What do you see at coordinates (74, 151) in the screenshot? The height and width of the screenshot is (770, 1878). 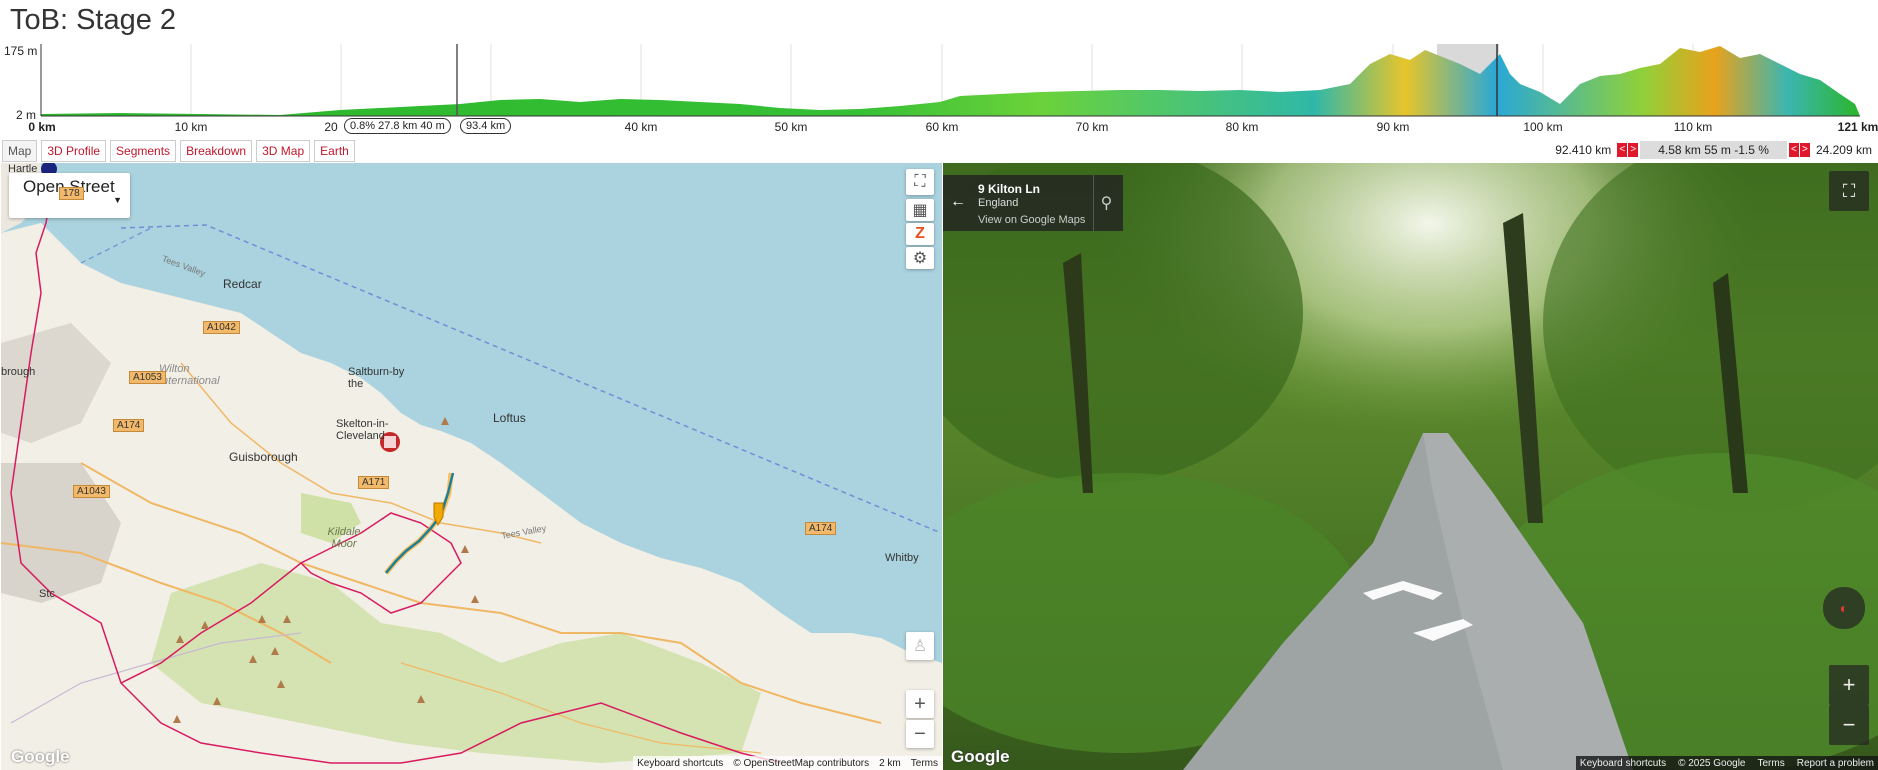 I see `tab-3d-profile: 3D Profile` at bounding box center [74, 151].